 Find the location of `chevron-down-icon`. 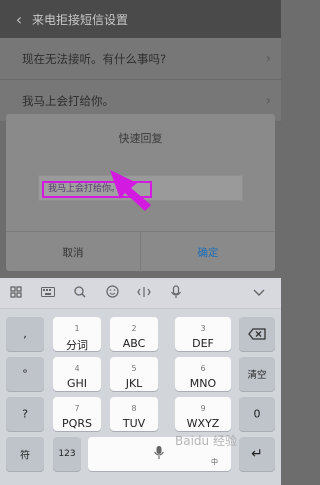

chevron-down-icon is located at coordinates (259, 293).